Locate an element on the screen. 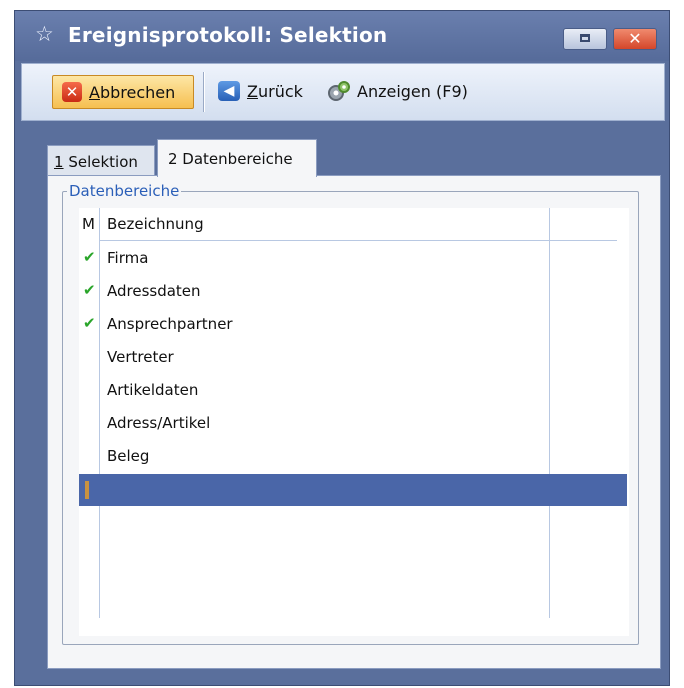 The height and width of the screenshot is (688, 684). table-row: Artikeldaten is located at coordinates (354, 390).